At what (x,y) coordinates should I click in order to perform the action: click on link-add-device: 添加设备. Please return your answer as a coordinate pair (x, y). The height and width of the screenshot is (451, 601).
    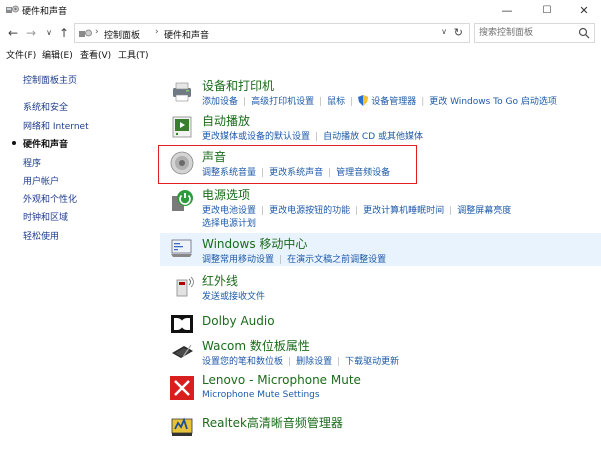
    Looking at the image, I should click on (220, 102).